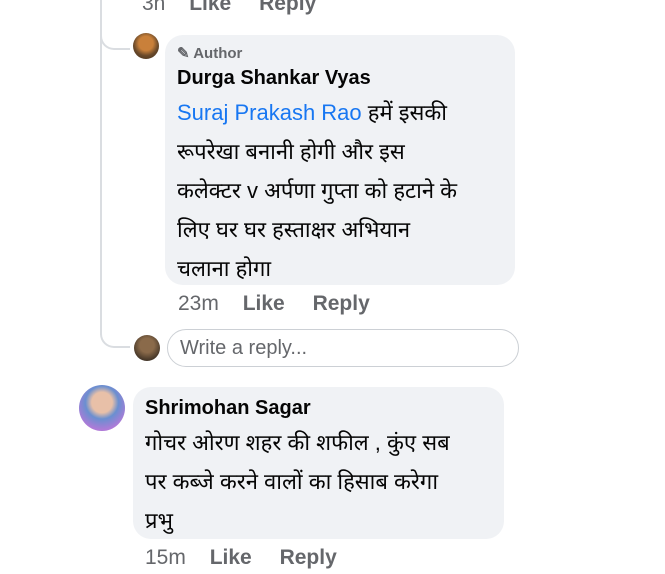 The width and height of the screenshot is (665, 574). I want to click on comment-time: 23m, so click(198, 303).